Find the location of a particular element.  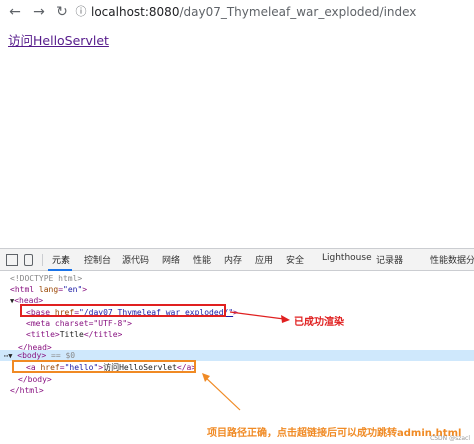

info-icon: ⓘ is located at coordinates (81, 12).